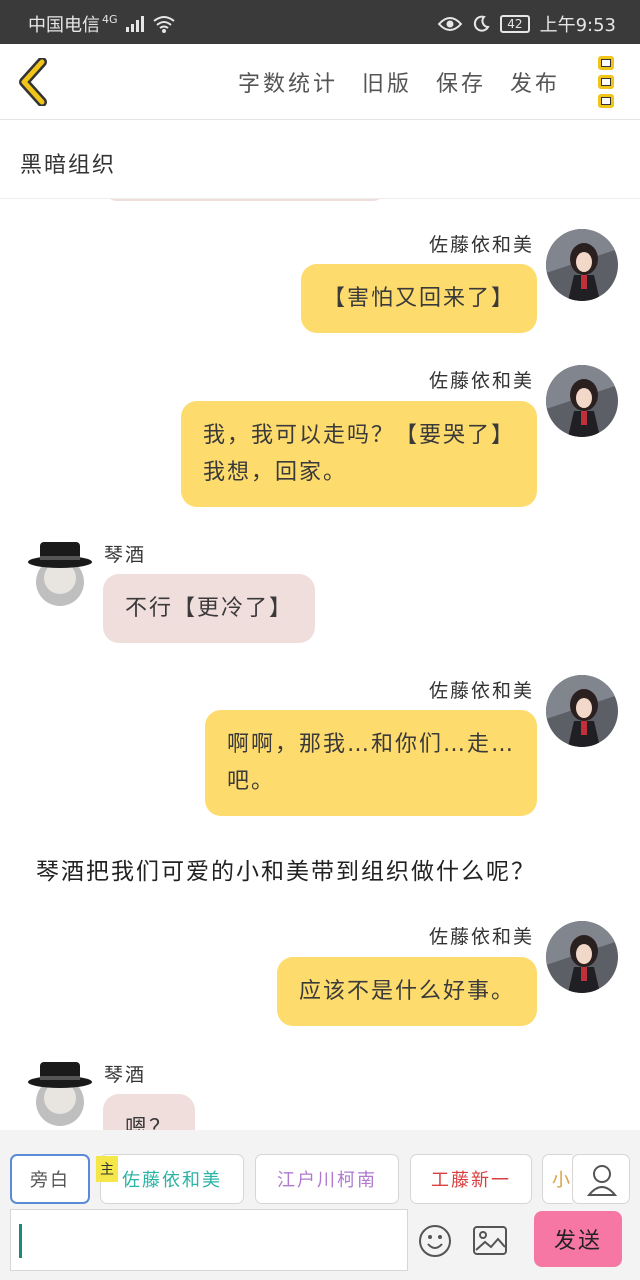 This screenshot has height=1280, width=640. What do you see at coordinates (288, 82) in the screenshot?
I see `word-count-button: 字数统计` at bounding box center [288, 82].